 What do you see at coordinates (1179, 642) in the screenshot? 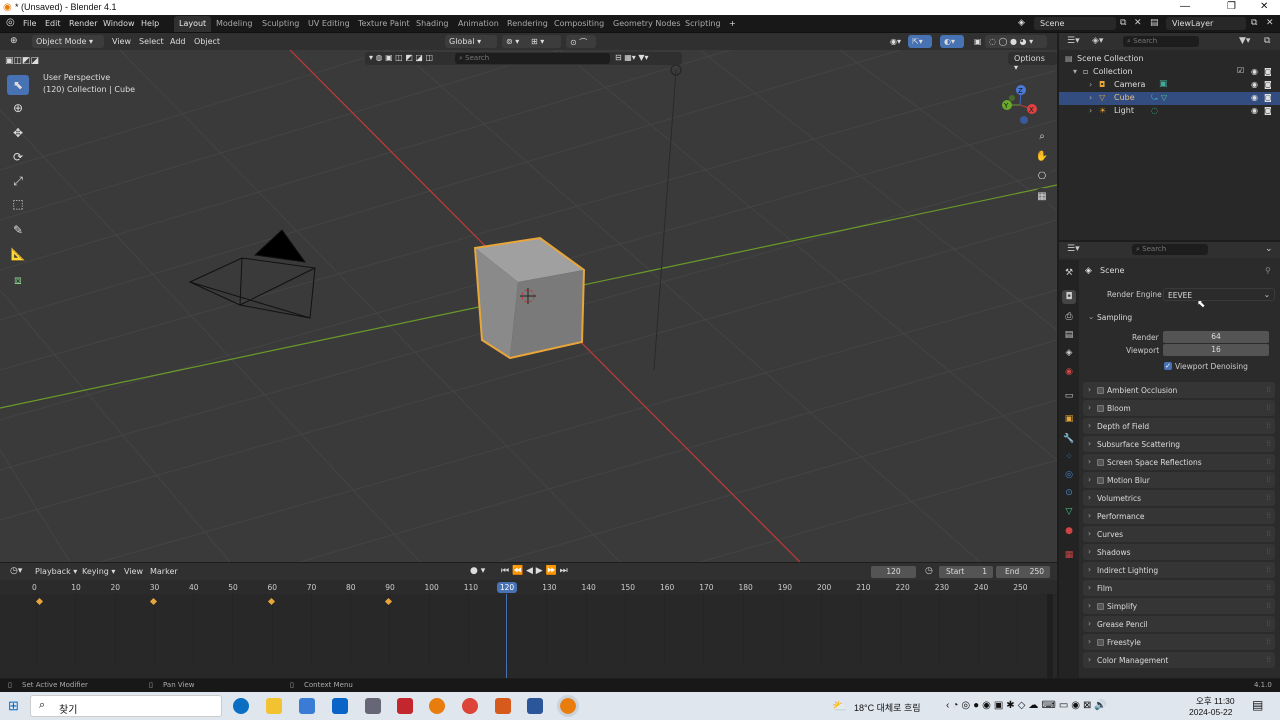
I see `panel-freestyle: › Freestyle ⁞⁞` at bounding box center [1179, 642].